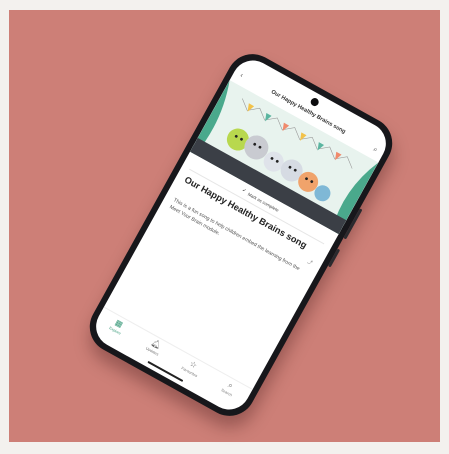 Image resolution: width=449 pixels, height=454 pixels. I want to click on nav-search: ⌕ Search, so click(229, 389).